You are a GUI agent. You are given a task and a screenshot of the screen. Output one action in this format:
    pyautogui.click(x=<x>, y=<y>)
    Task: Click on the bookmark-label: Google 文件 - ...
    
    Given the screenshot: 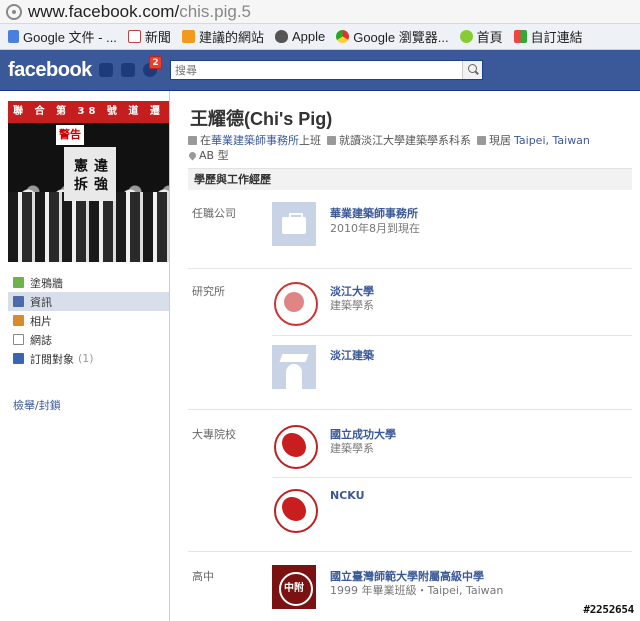 What is the action you would take?
    pyautogui.click(x=70, y=37)
    